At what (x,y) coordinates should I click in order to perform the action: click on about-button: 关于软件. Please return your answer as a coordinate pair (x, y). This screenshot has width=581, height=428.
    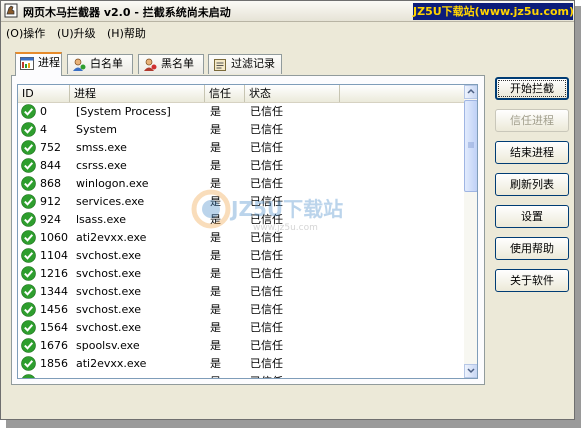
    Looking at the image, I should click on (532, 280).